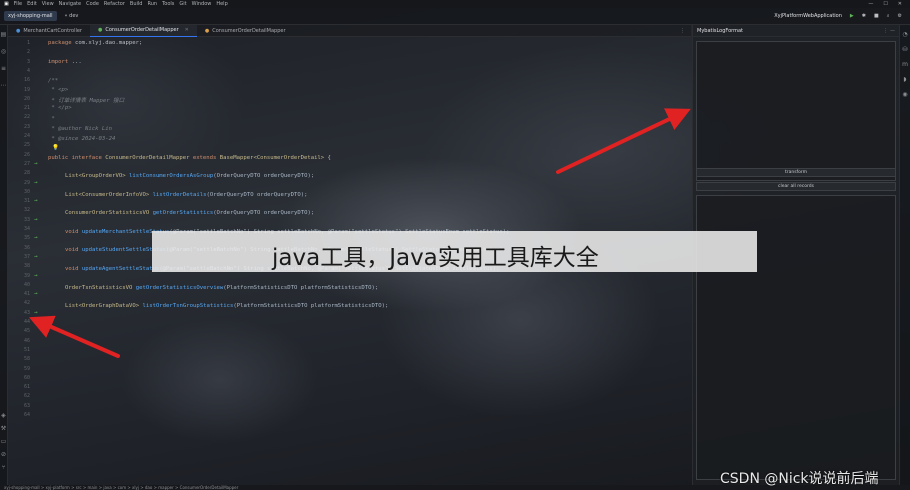 Image resolution: width=910 pixels, height=490 pixels. What do you see at coordinates (28, 70) in the screenshot?
I see `line-number: 4` at bounding box center [28, 70].